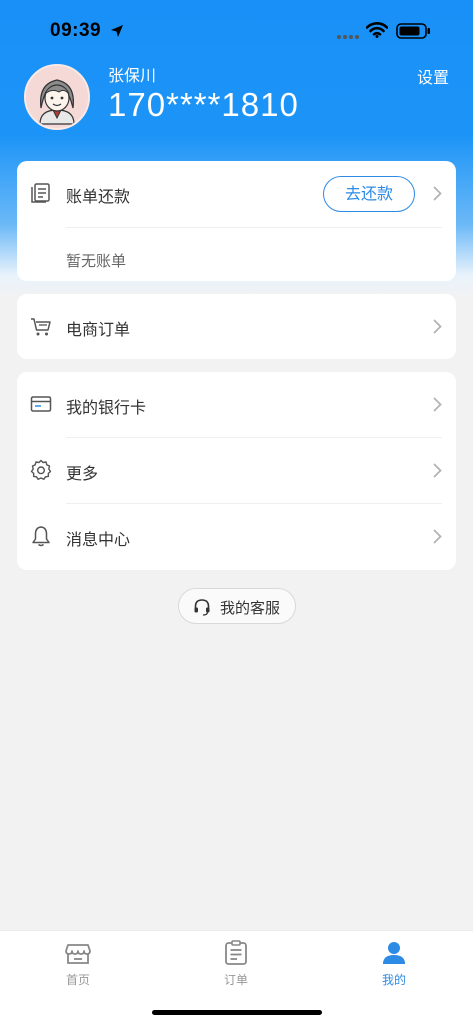 Image resolution: width=473 pixels, height=1024 pixels. What do you see at coordinates (98, 196) in the screenshot?
I see `bill-repay-label: 账单还款` at bounding box center [98, 196].